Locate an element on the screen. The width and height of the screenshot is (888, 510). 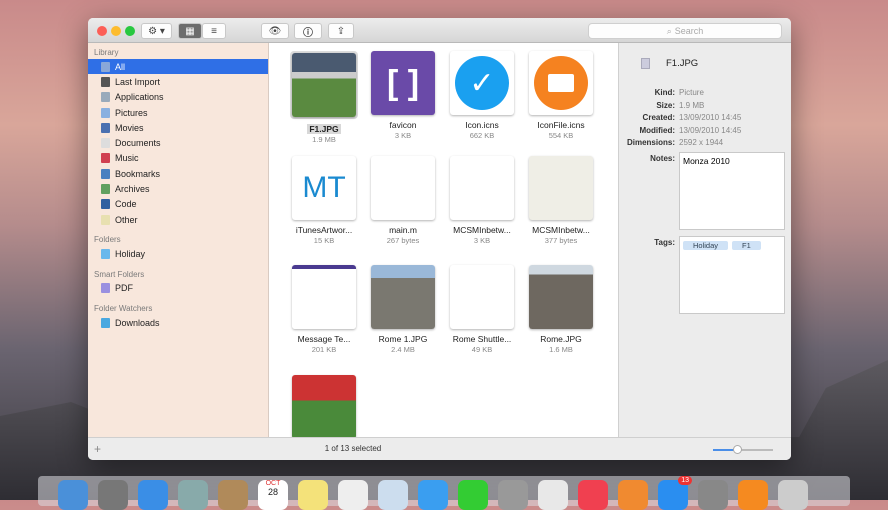
file-size: 3 KB is located at coordinates (482, 240).